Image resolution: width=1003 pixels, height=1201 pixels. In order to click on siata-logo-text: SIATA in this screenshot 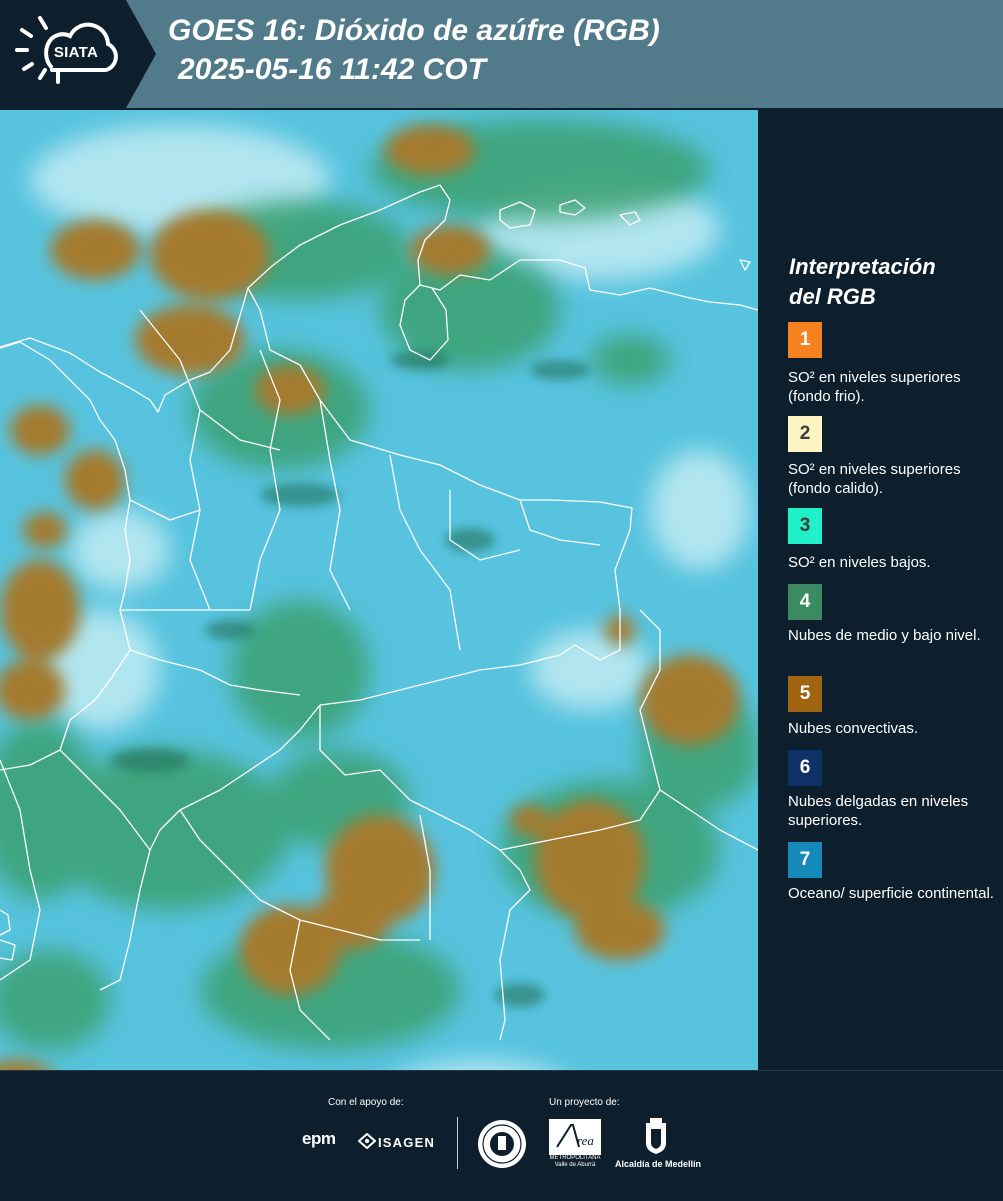, I will do `click(76, 52)`.